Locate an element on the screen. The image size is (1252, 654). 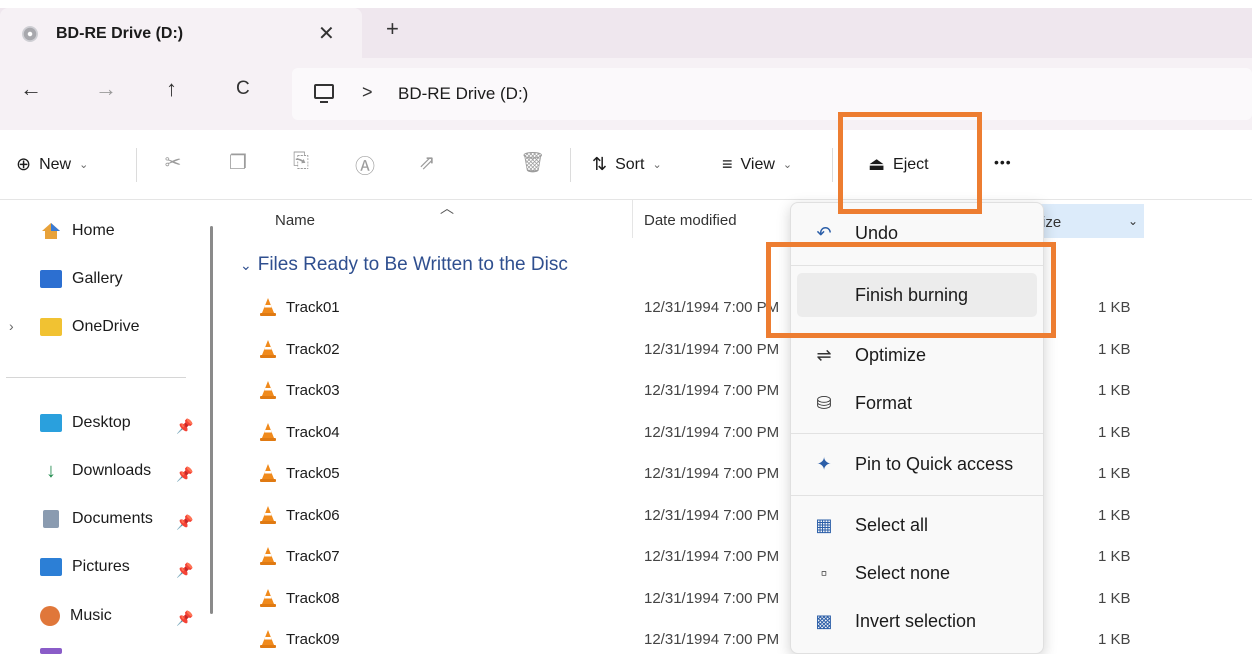
sidebar-item-gallery: Gallery is located at coordinates (81, 279).